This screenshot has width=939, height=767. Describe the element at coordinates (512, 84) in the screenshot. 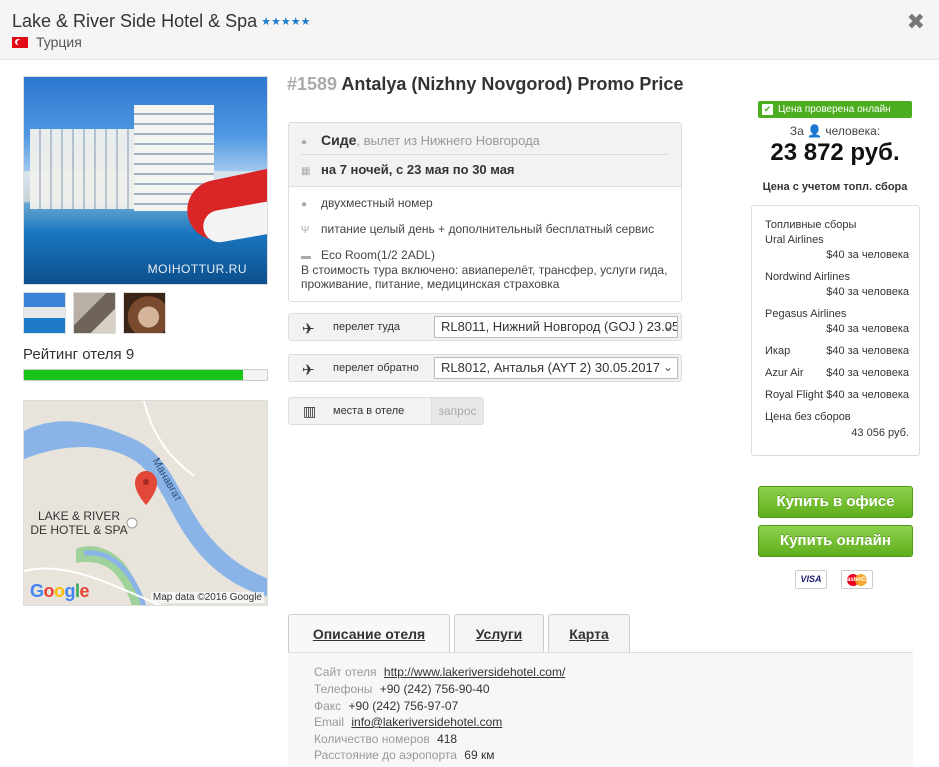

I see `tour-name: Antalya (Nizhny Novgorod) Promo Price` at that location.